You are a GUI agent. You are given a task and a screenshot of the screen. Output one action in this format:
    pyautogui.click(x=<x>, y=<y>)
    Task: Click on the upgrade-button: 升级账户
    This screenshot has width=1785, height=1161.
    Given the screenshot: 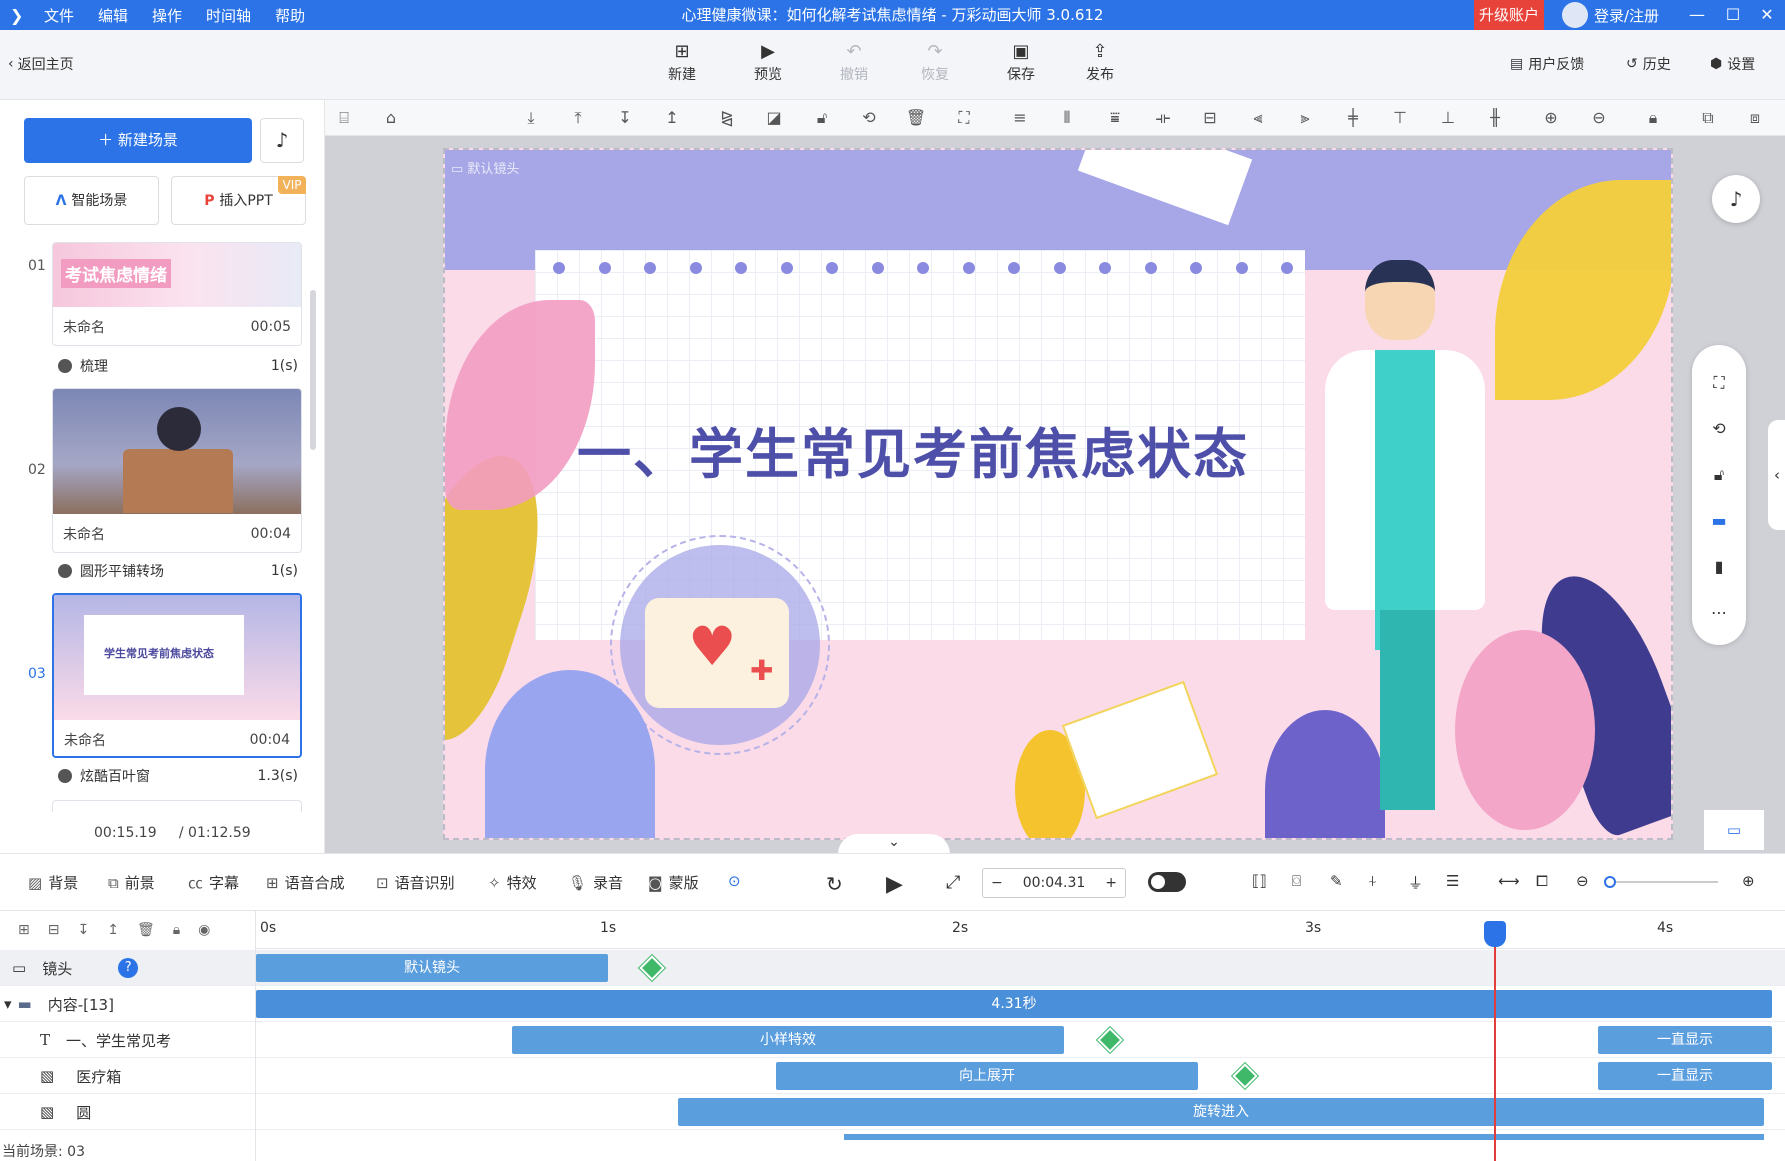 What is the action you would take?
    pyautogui.click(x=1509, y=15)
    